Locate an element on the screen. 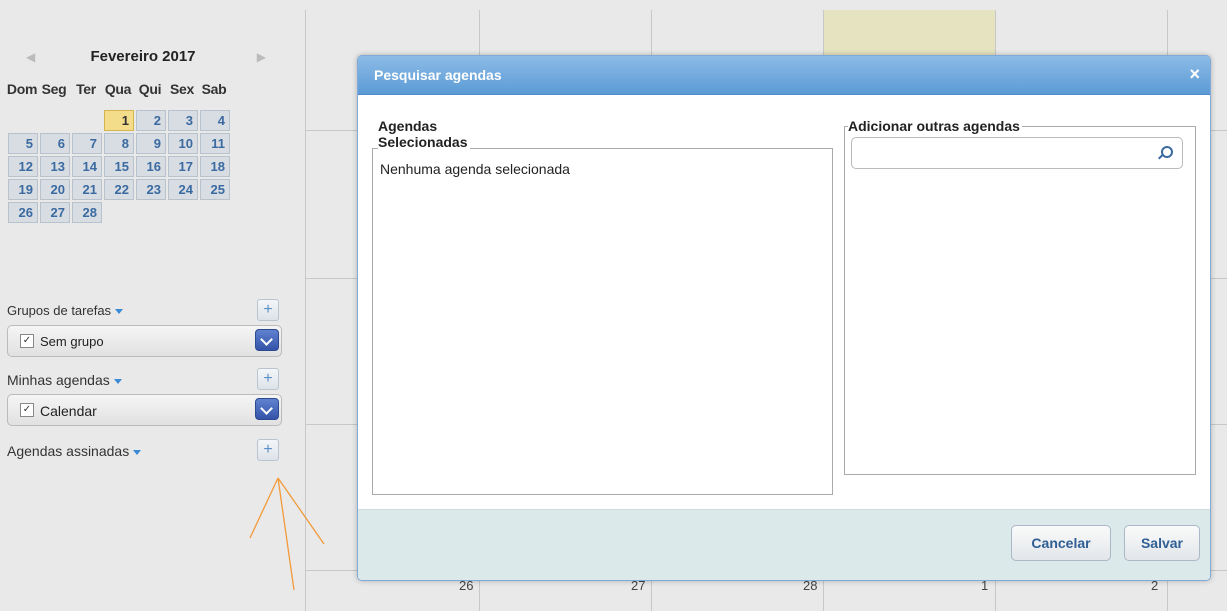 The image size is (1227, 611). grid-line is located at coordinates (305, 310).